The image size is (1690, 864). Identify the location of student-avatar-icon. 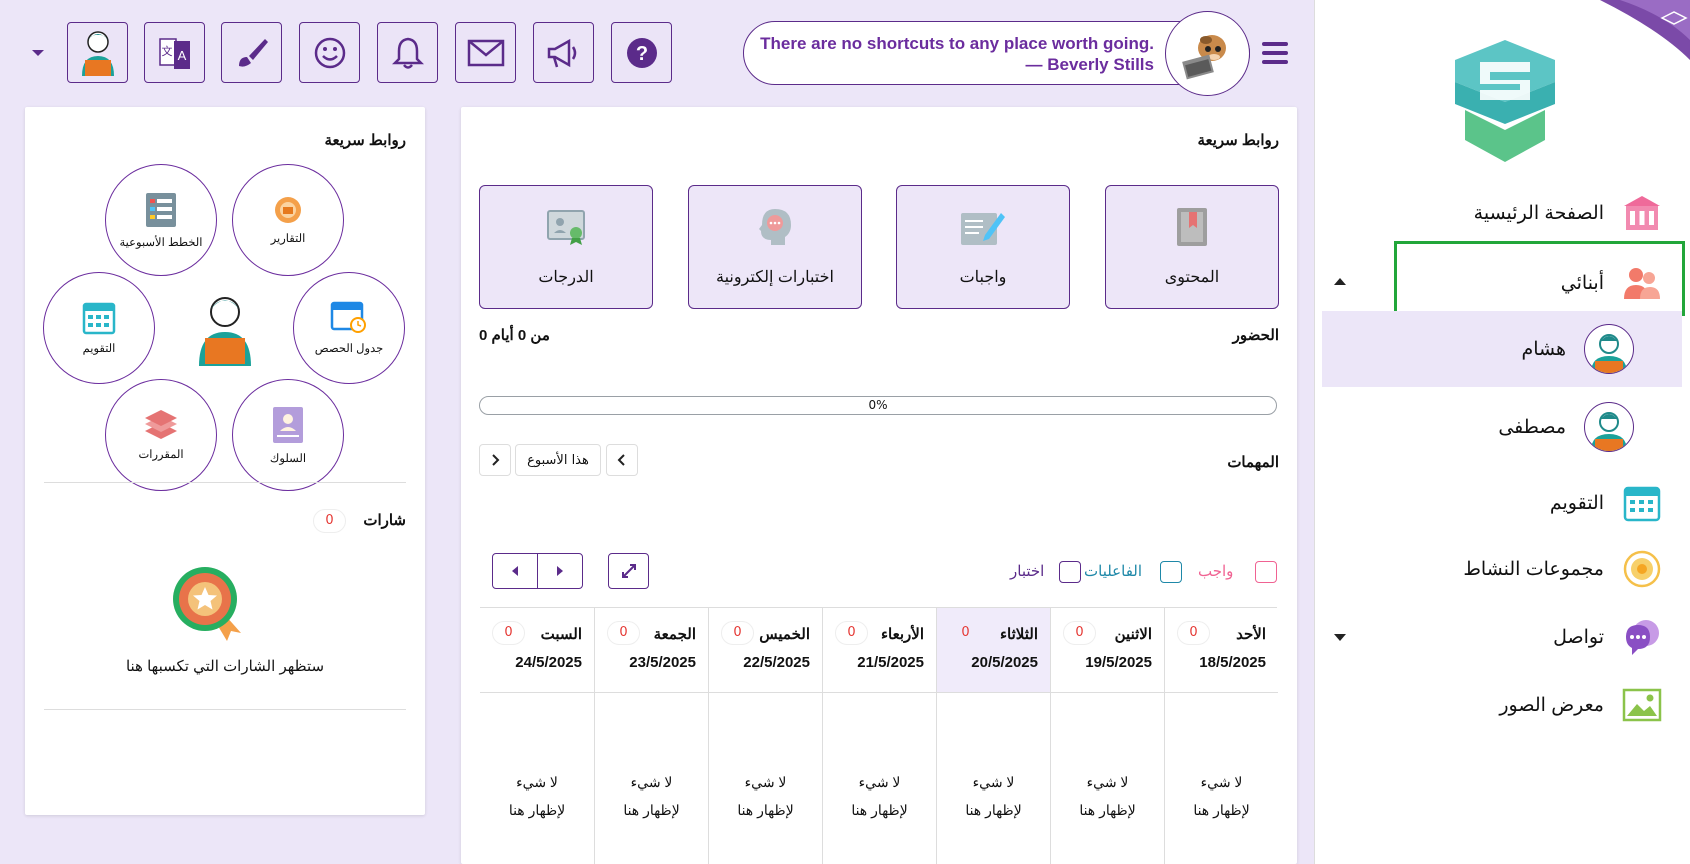
(97, 53).